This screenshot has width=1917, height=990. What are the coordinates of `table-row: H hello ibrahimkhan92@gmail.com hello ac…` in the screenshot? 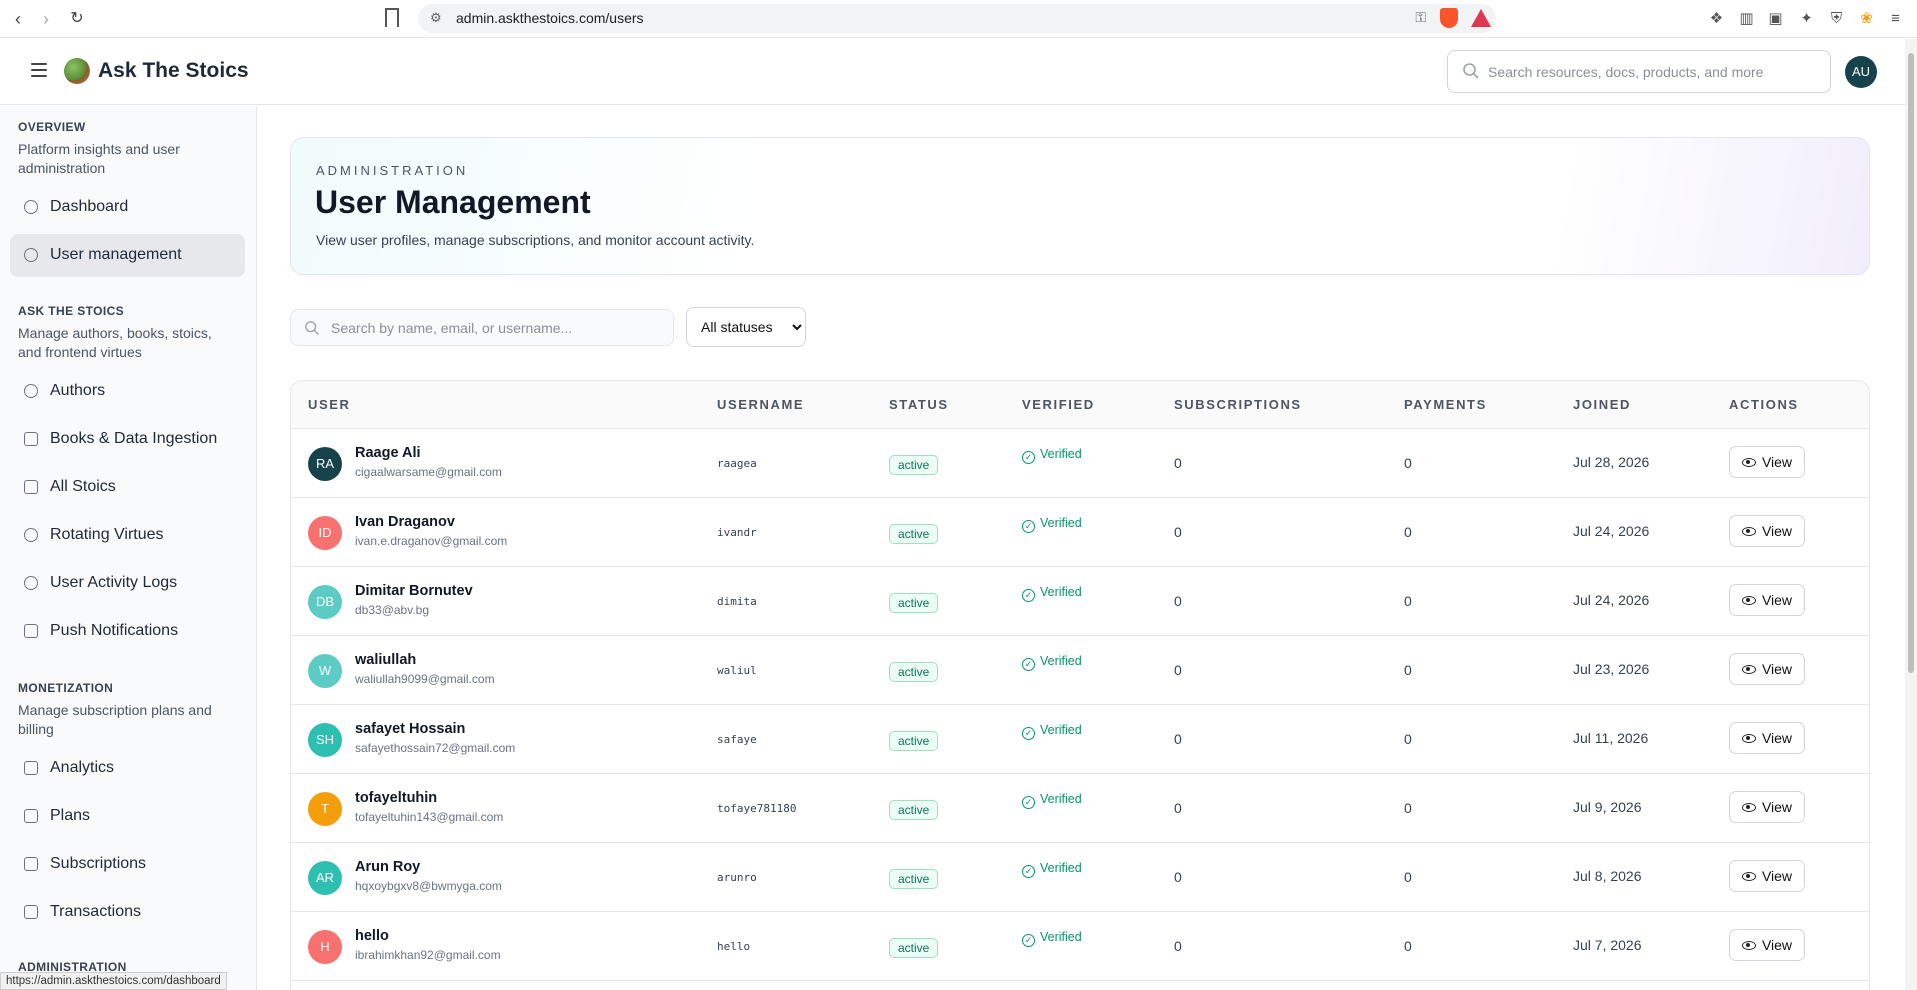 It's located at (1080, 946).